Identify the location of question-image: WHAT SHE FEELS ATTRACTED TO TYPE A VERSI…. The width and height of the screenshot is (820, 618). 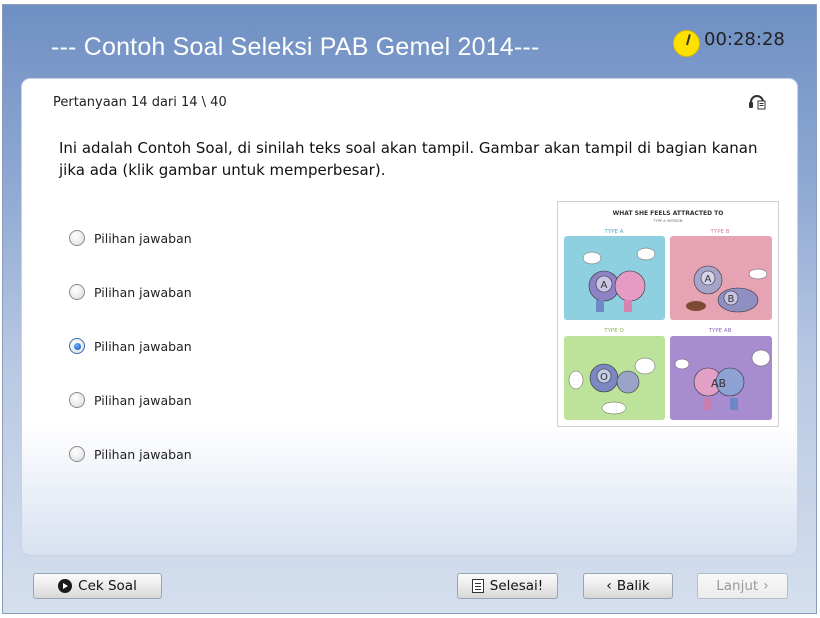
(668, 314).